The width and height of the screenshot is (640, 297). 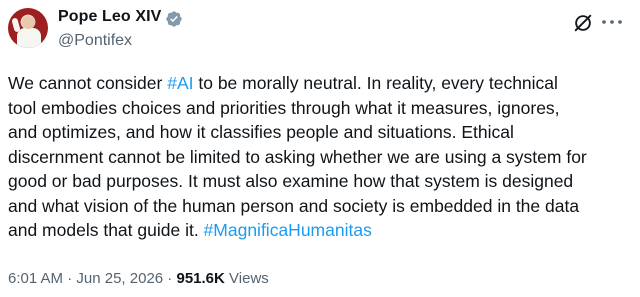 I want to click on tweet-text-segment: We cannot consider, so click(x=88, y=83).